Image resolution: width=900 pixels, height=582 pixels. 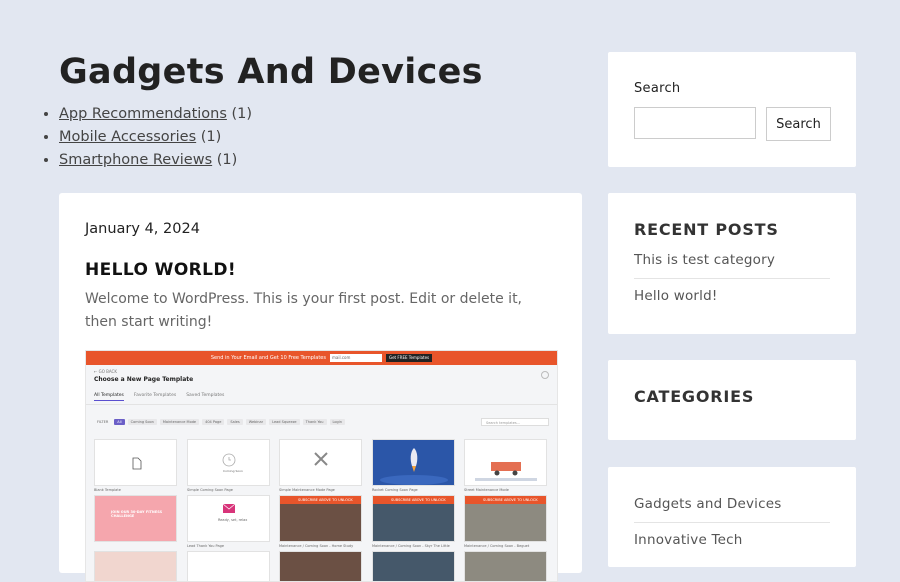 I want to click on image-filter: 404 Page, so click(x=213, y=422).